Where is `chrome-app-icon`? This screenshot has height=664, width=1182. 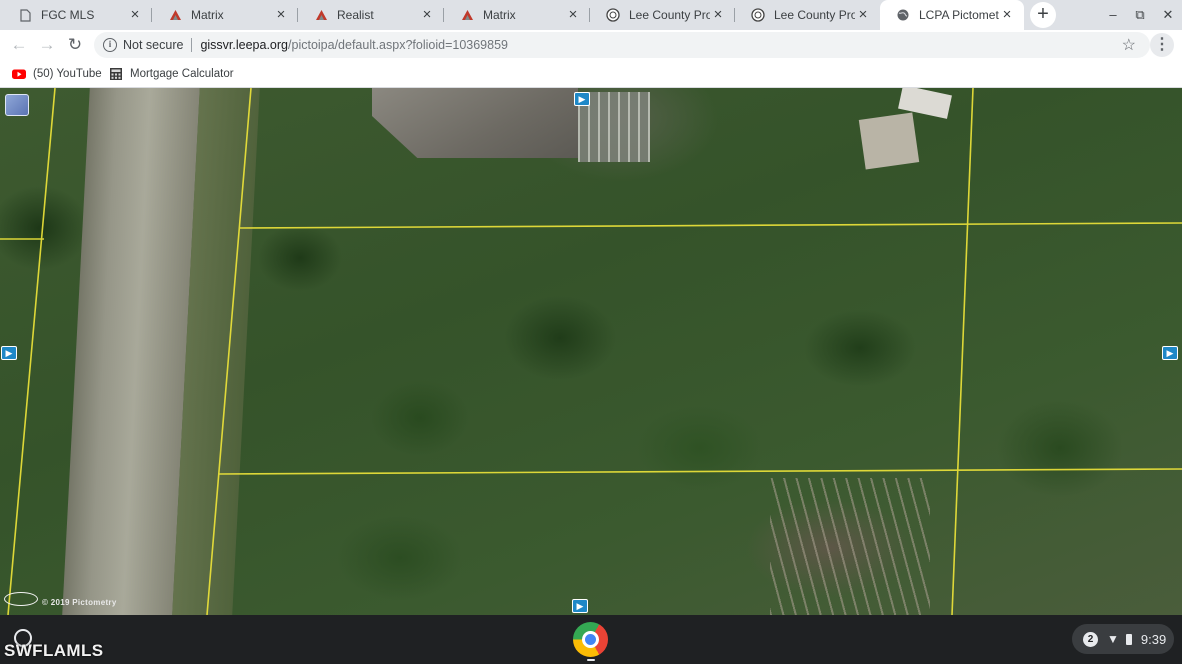
chrome-app-icon is located at coordinates (590, 639).